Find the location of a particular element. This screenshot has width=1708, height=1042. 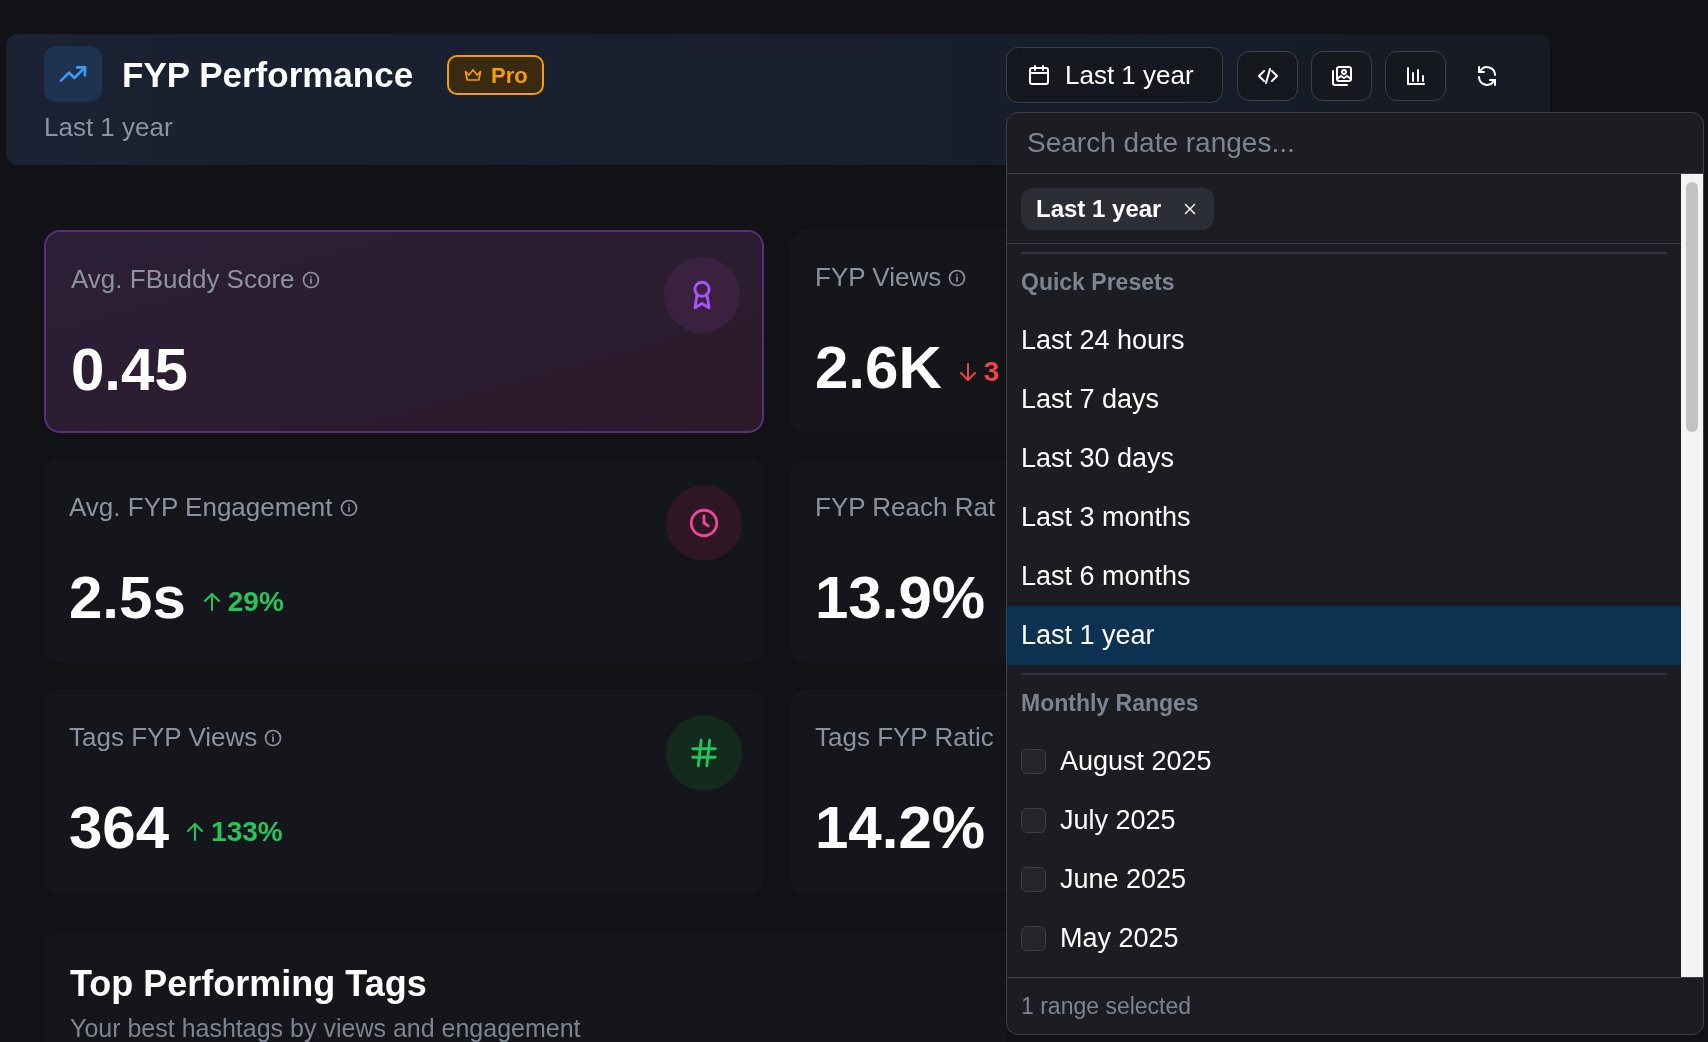

selection-summary: 1 range selected is located at coordinates (1355, 1005).